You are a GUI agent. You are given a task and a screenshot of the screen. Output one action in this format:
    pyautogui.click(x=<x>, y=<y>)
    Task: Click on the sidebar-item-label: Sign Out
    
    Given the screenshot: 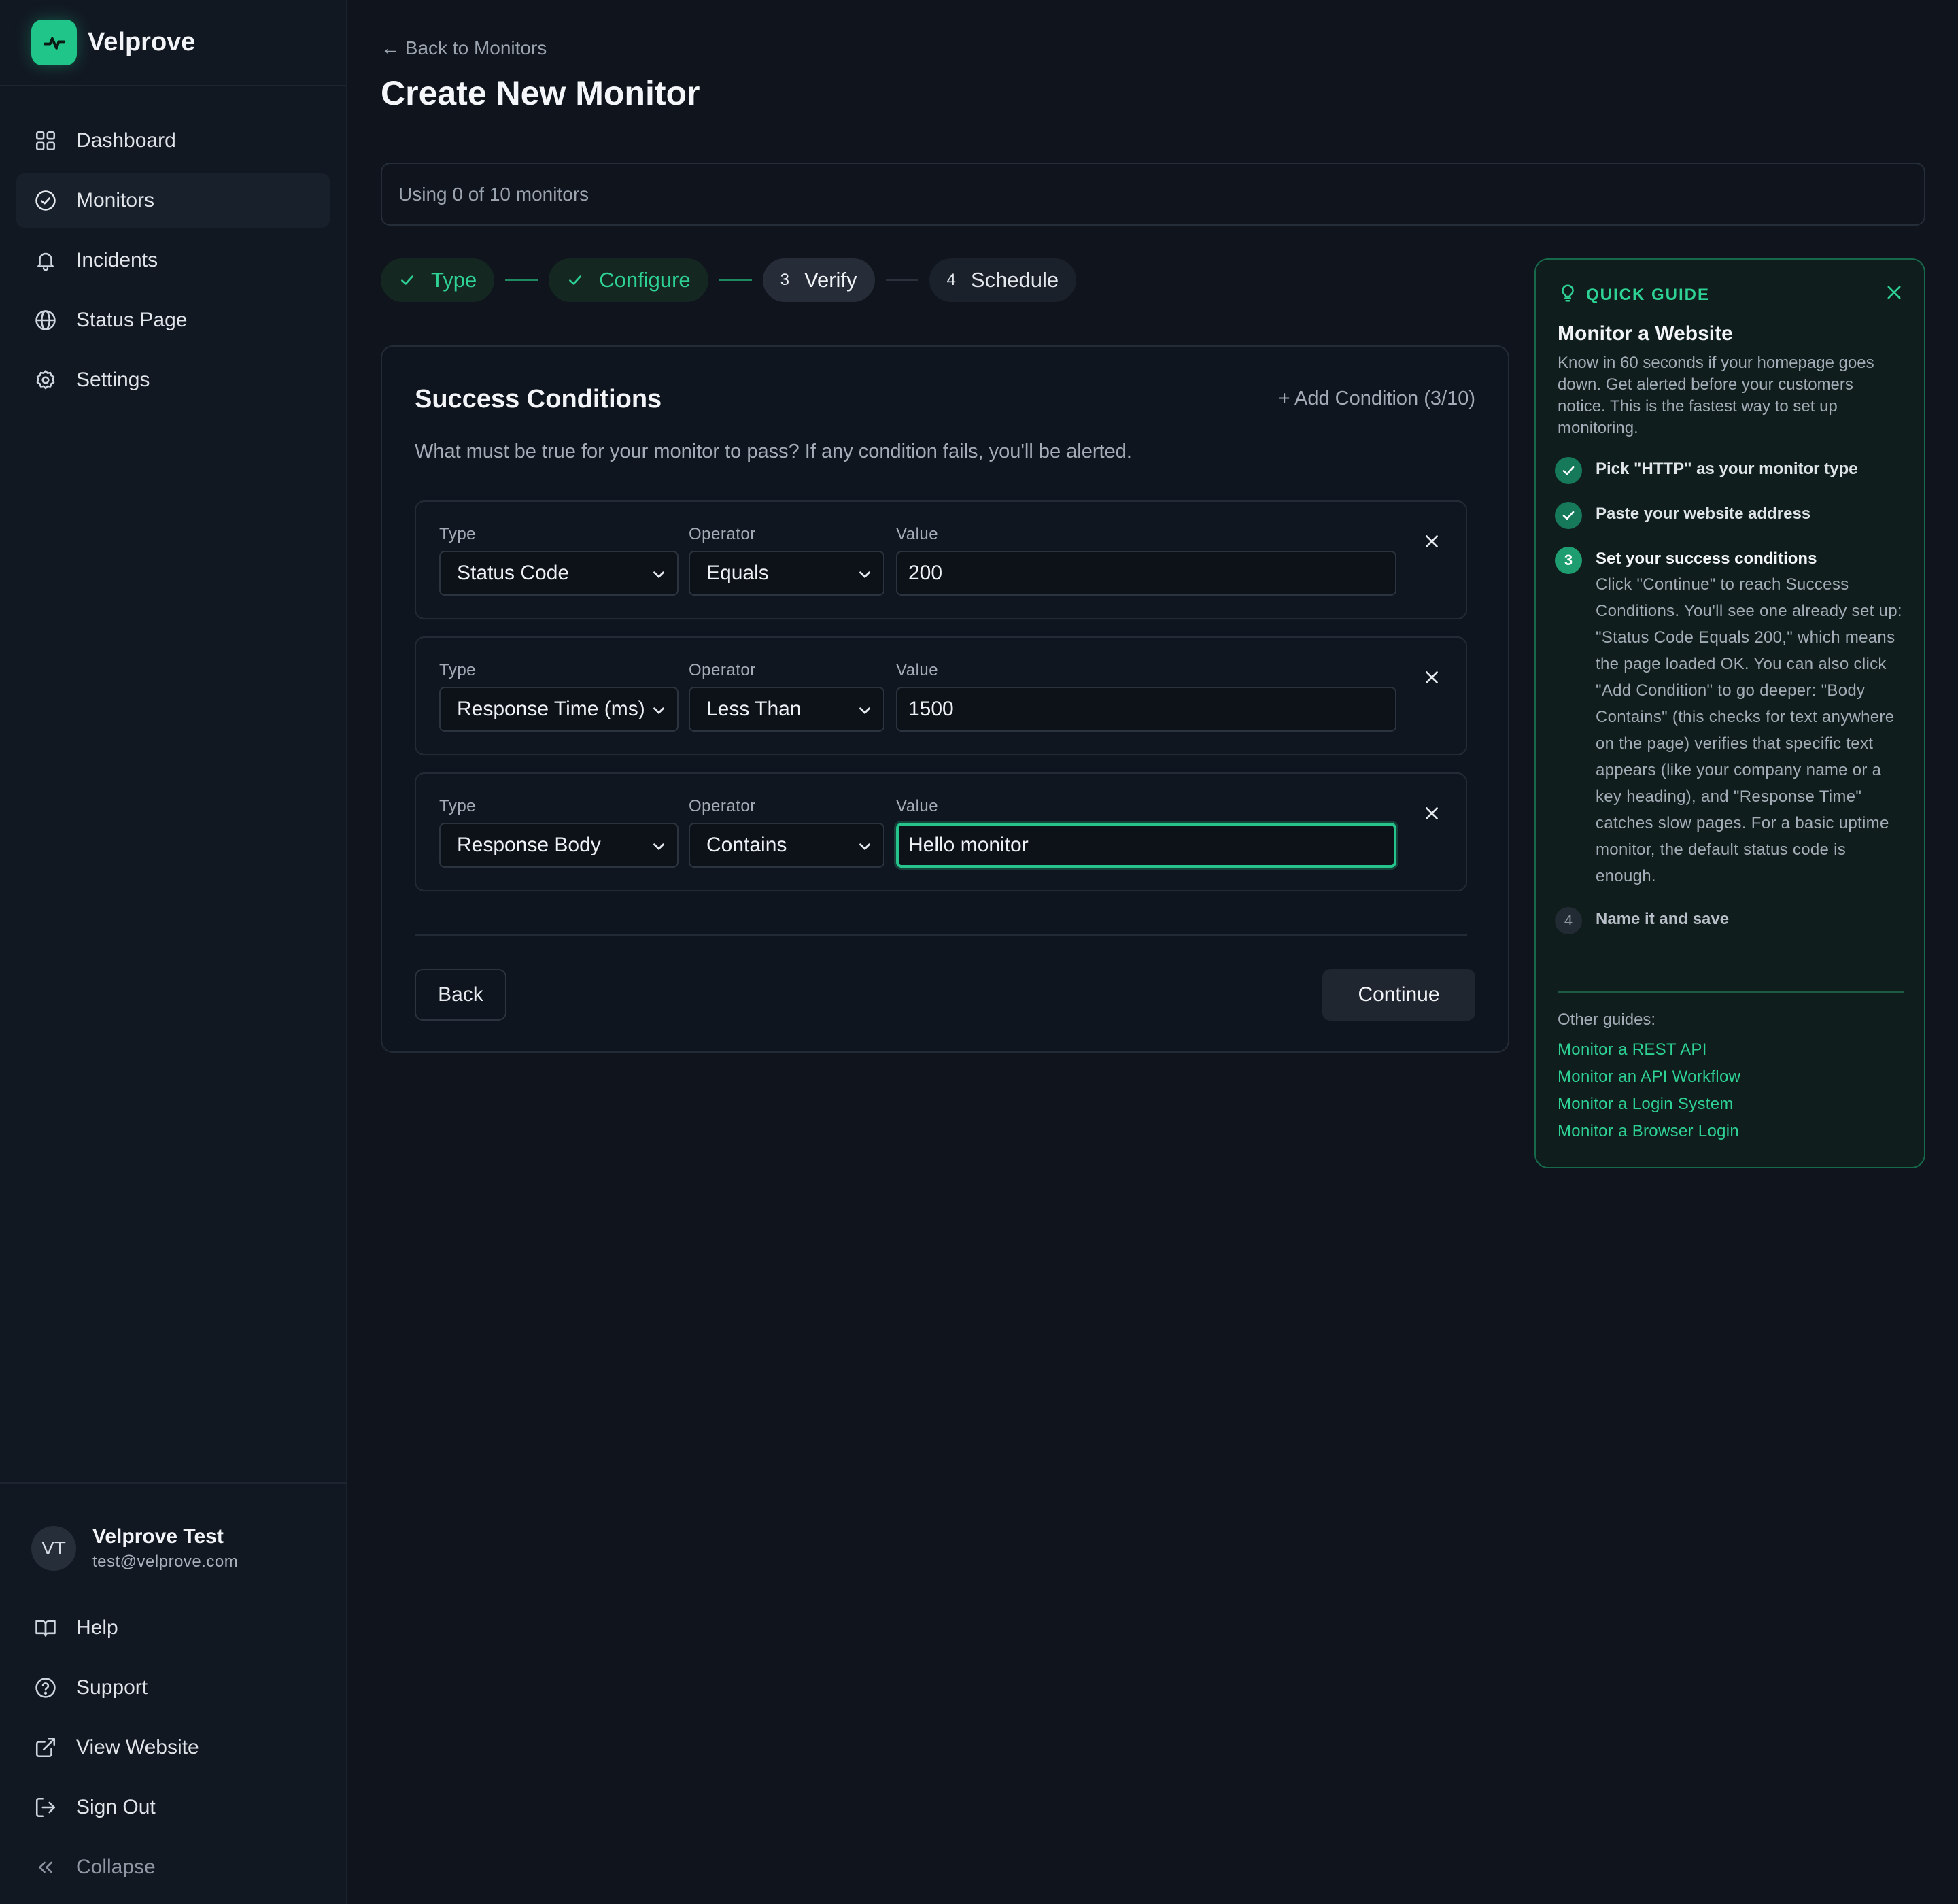 What is the action you would take?
    pyautogui.click(x=116, y=1807)
    